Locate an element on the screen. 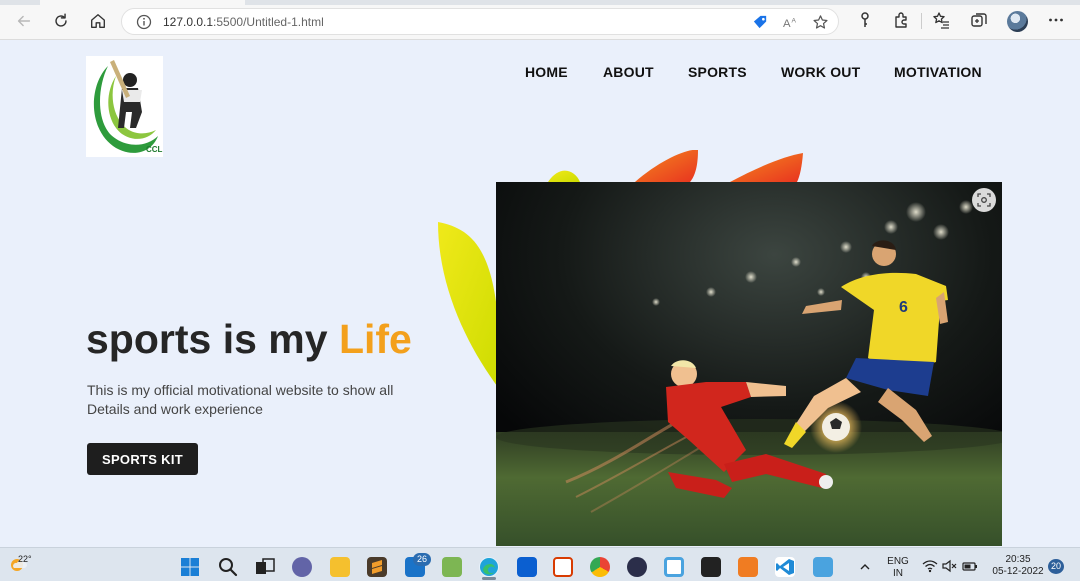 This screenshot has width=1080, height=581. back-arrow-icon is located at coordinates (24, 21).